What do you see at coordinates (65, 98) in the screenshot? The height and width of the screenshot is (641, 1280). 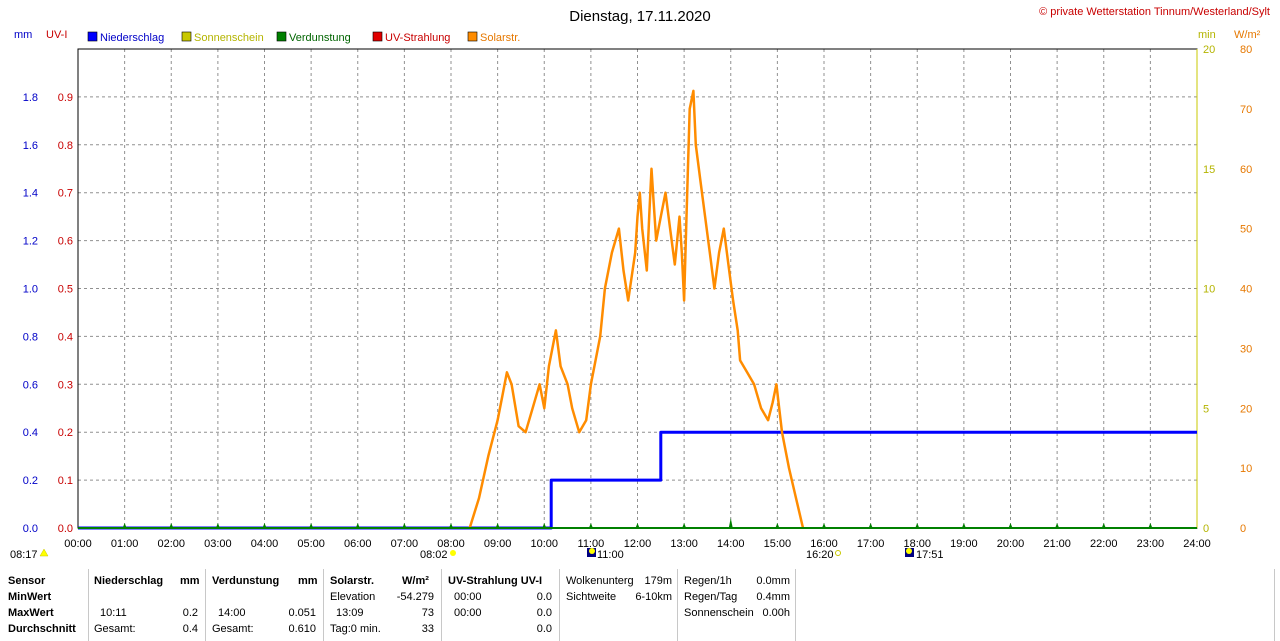 I see `y-tick-uv: 0.9` at bounding box center [65, 98].